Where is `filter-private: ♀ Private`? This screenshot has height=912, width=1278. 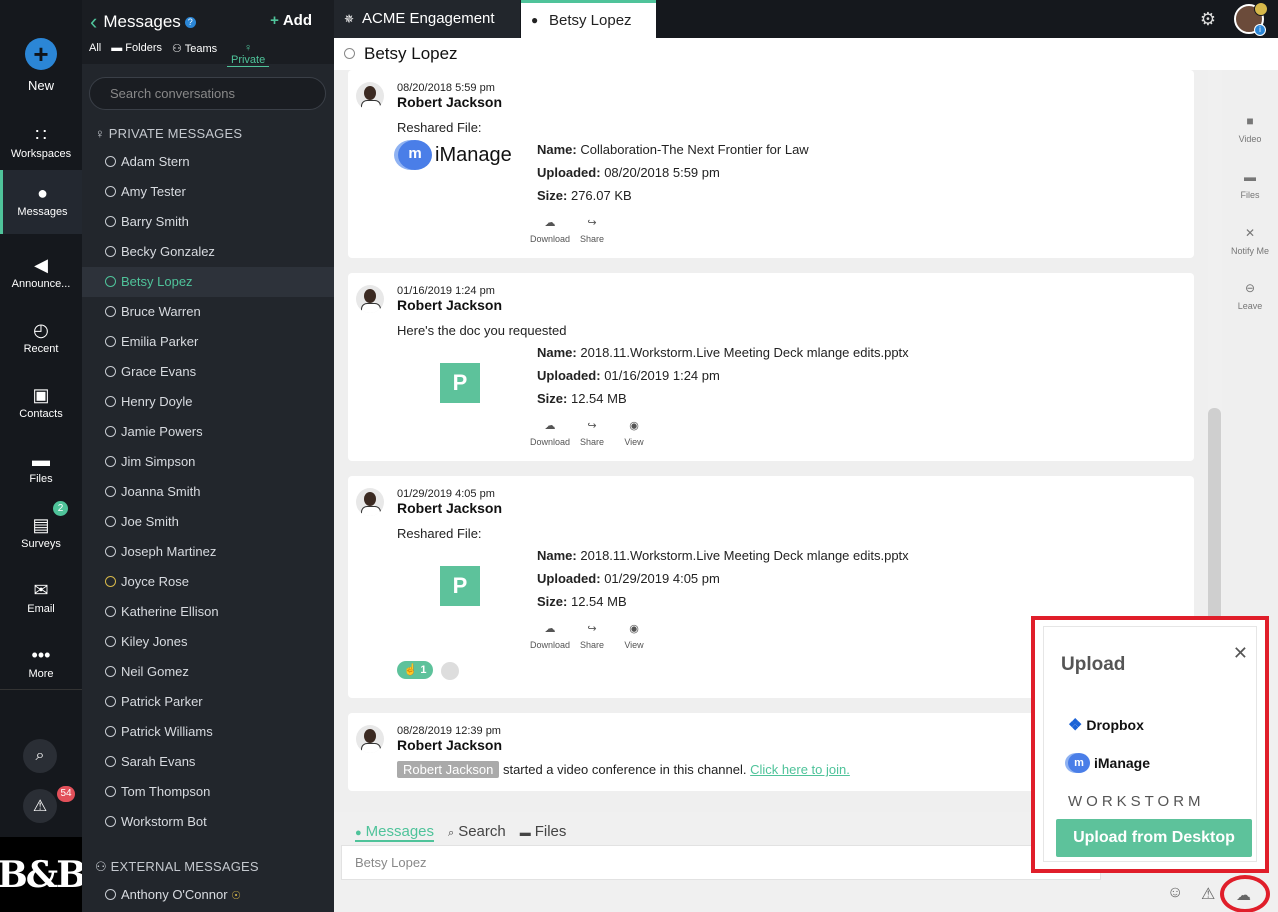 filter-private: ♀ Private is located at coordinates (248, 54).